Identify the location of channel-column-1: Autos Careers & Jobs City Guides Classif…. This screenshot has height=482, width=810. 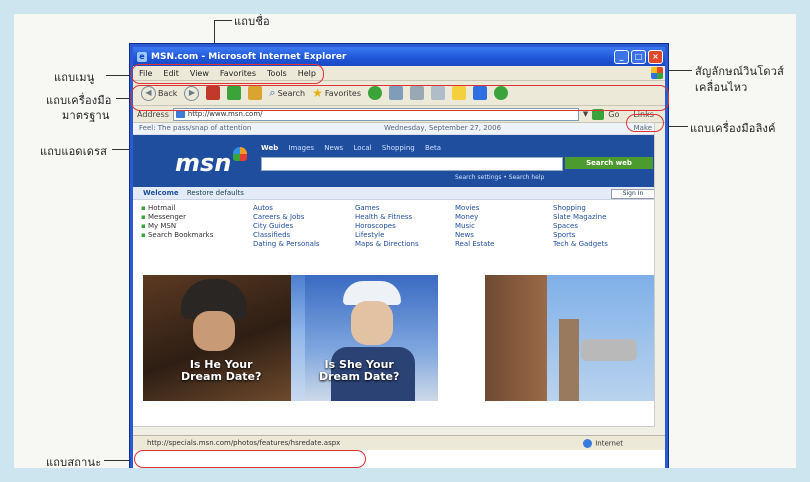
(286, 226).